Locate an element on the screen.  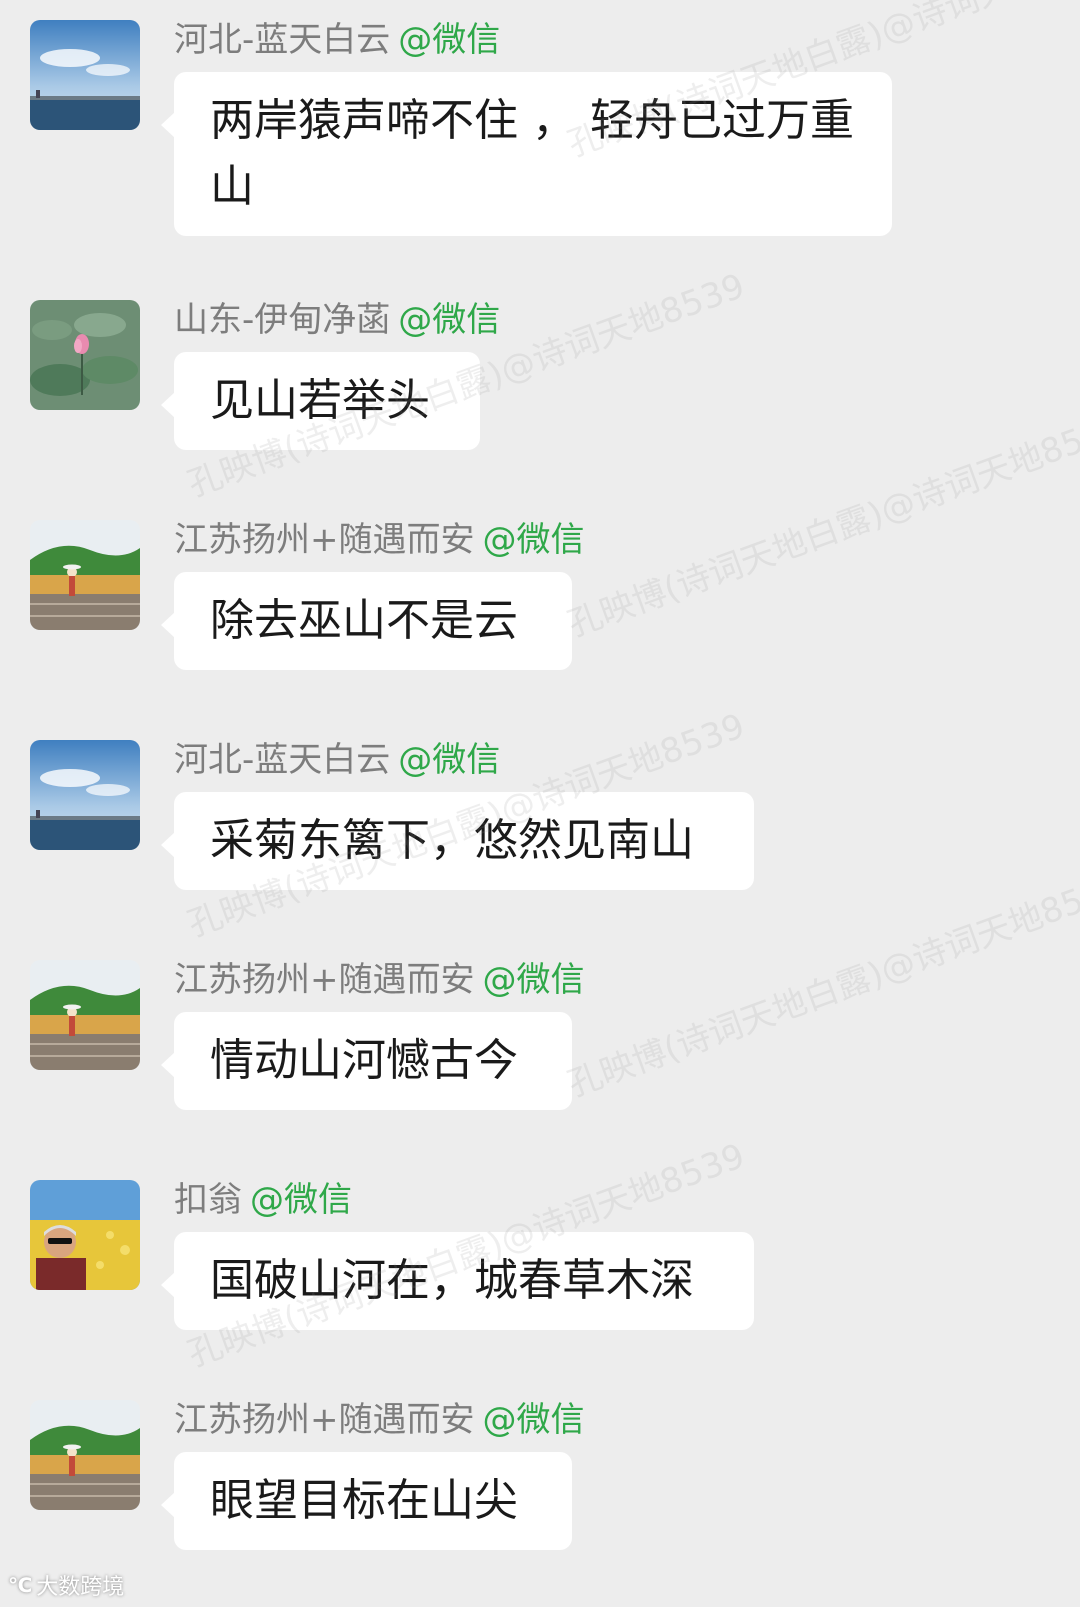
message-item: 扣翁 @微信 国破山河在，城春草木深 is located at coordinates (540, 1260).